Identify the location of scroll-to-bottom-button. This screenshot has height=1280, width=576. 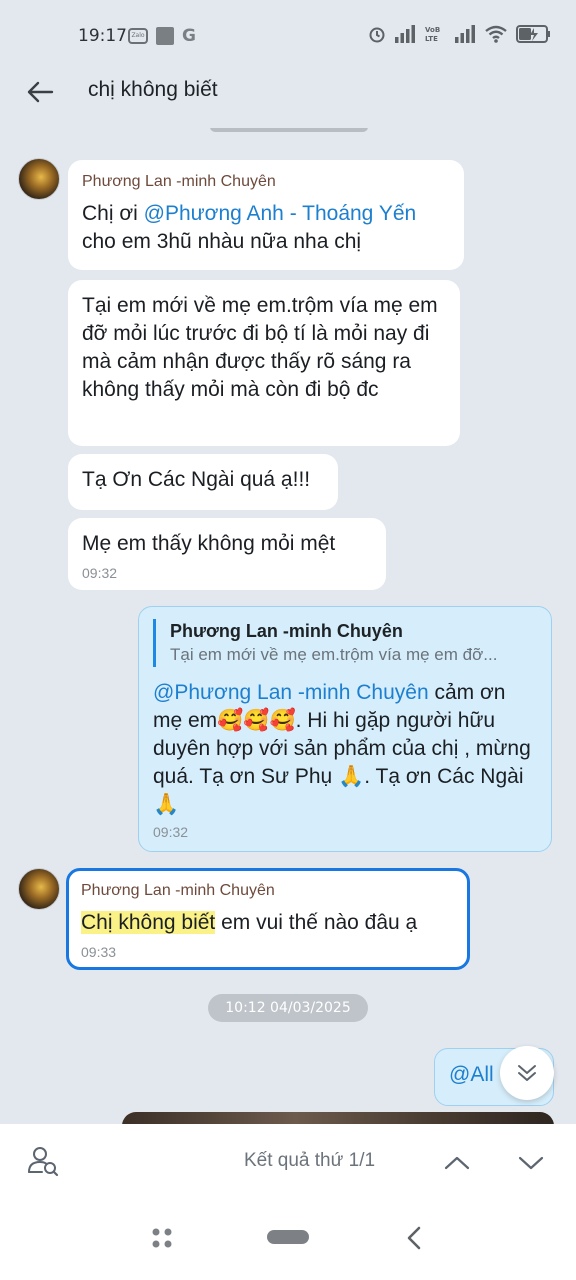
(527, 1073).